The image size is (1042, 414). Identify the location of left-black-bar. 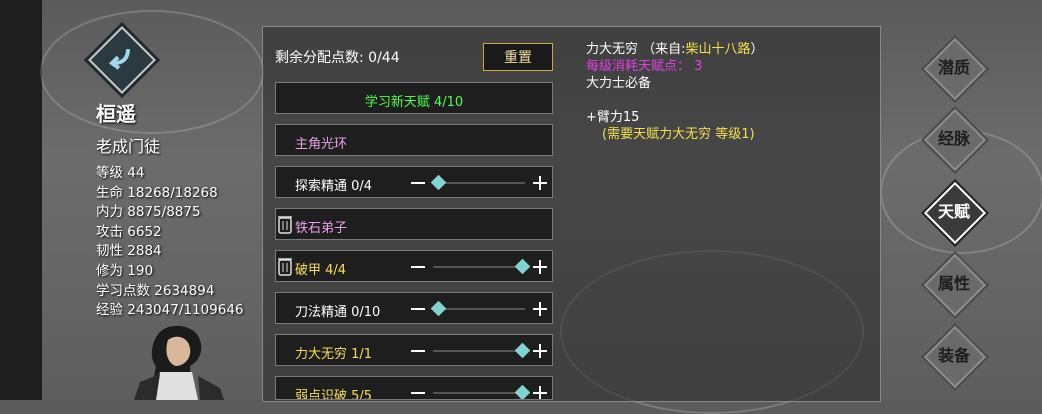
(21, 200).